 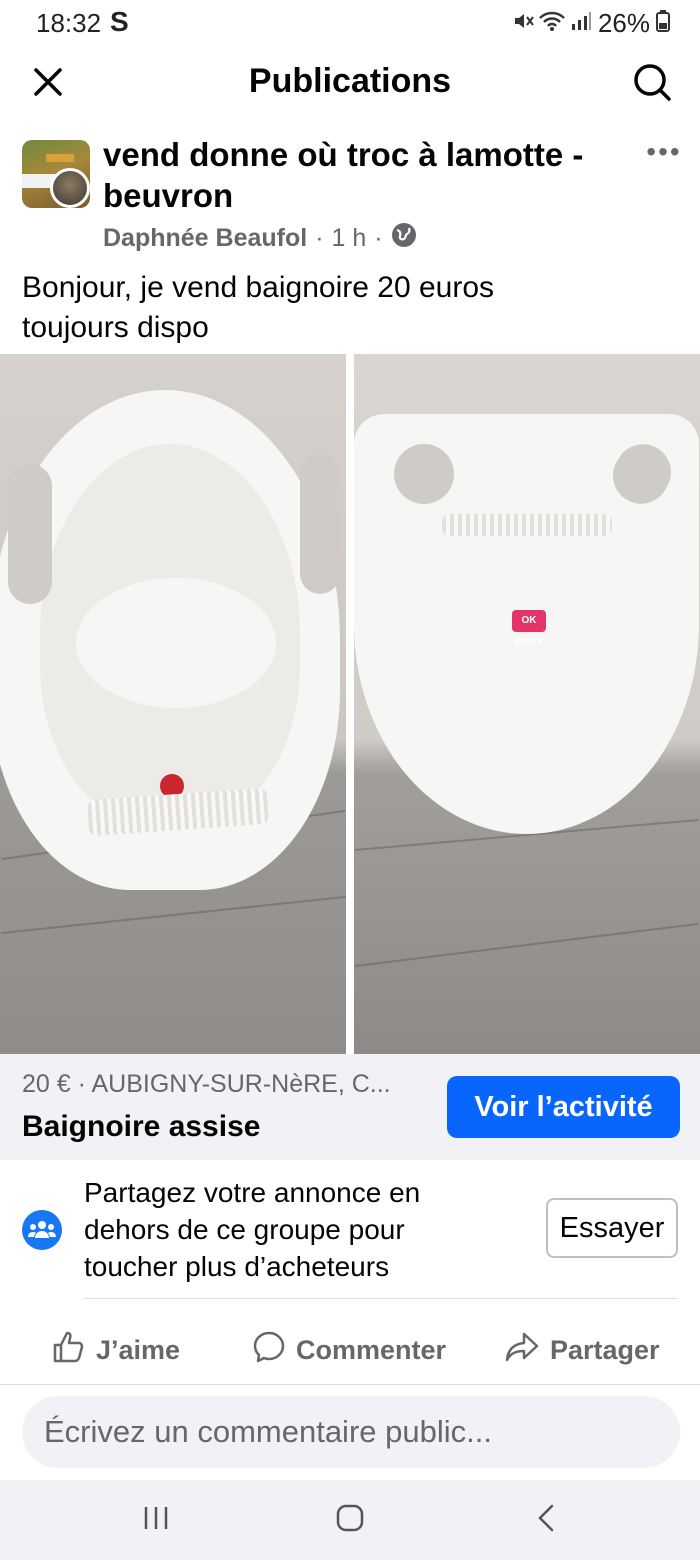 What do you see at coordinates (664, 156) in the screenshot?
I see `more-options-button: •••` at bounding box center [664, 156].